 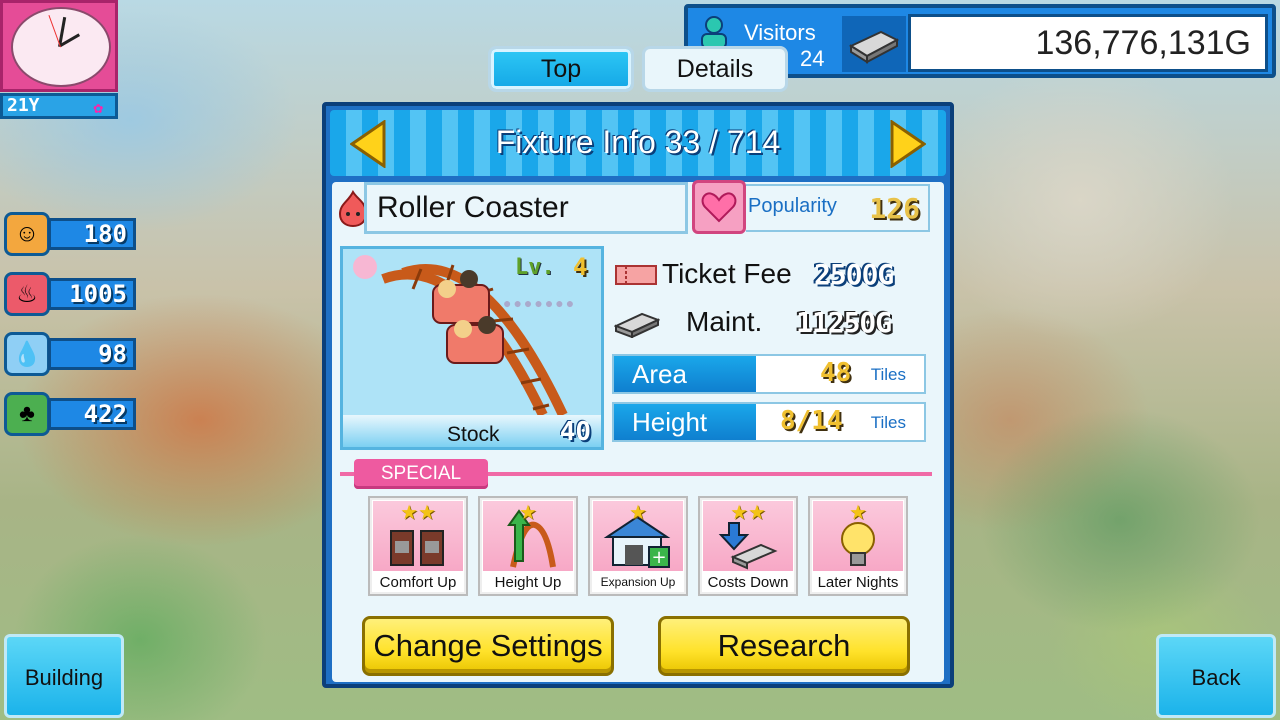 What do you see at coordinates (27, 414) in the screenshot?
I see `clover-icon: ♣` at bounding box center [27, 414].